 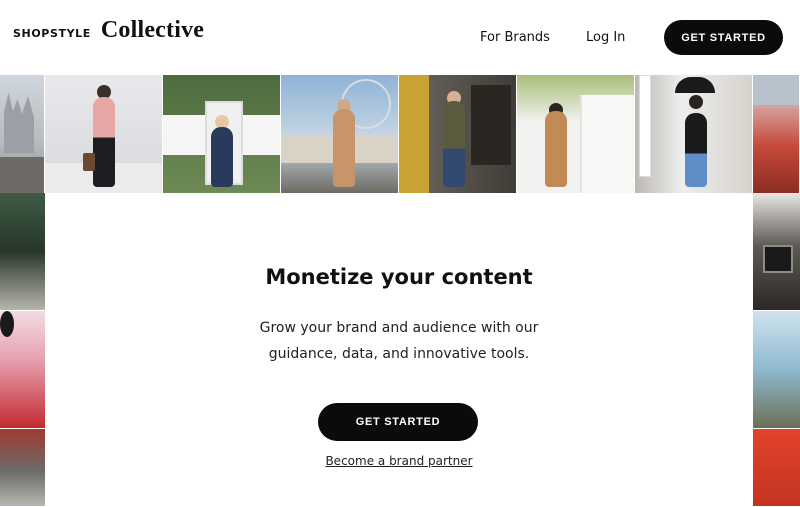 What do you see at coordinates (52, 33) in the screenshot?
I see `logo-shopstyle-text: SHOPSTYLE` at bounding box center [52, 33].